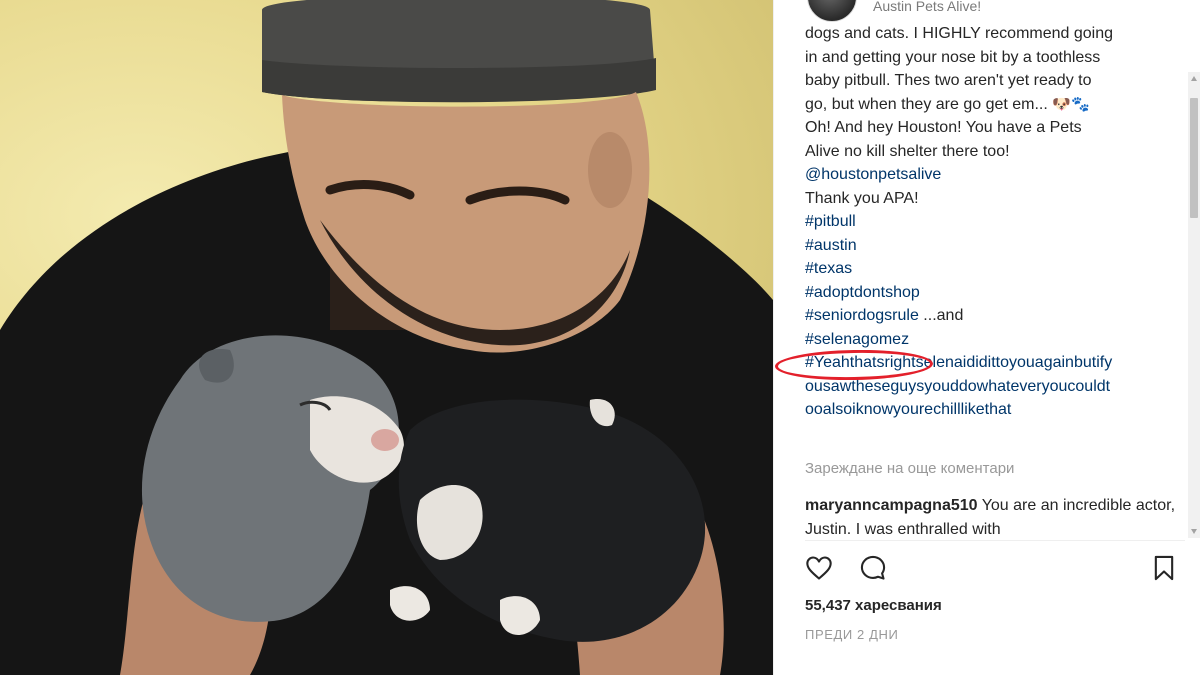  What do you see at coordinates (873, 174) in the screenshot?
I see `mention-link: @houstonpetsalive` at bounding box center [873, 174].